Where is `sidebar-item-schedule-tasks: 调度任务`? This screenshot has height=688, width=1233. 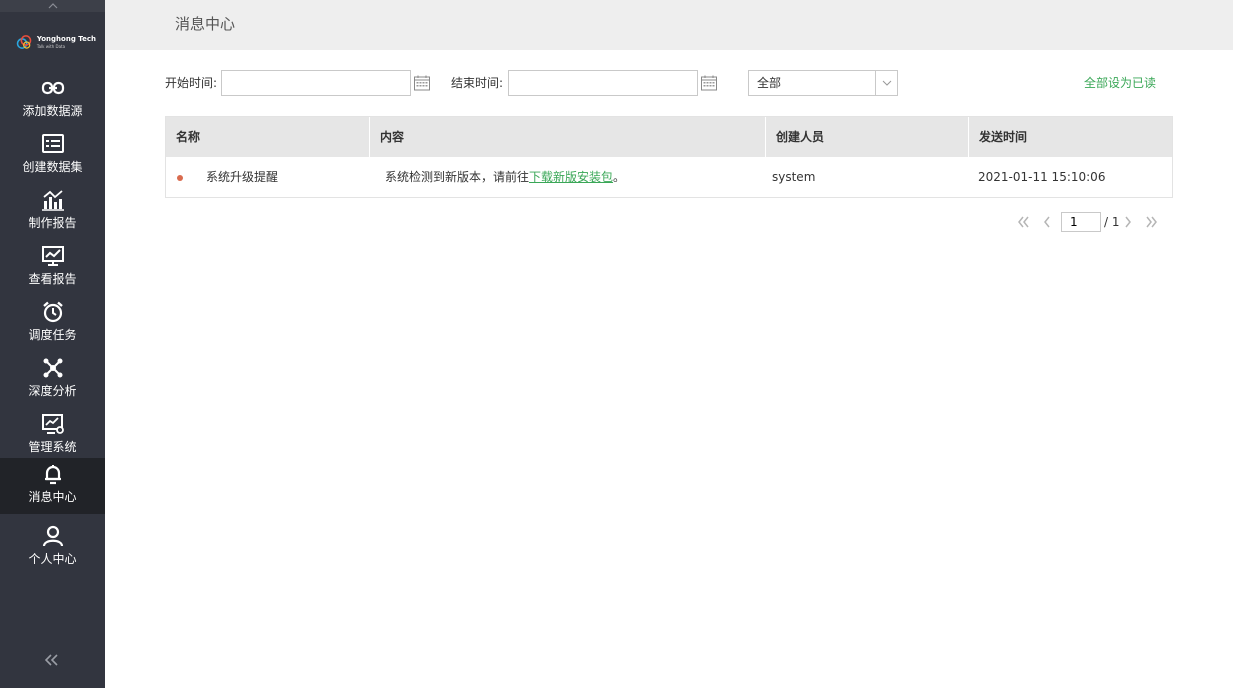
sidebar-item-schedule-tasks: 调度任务 is located at coordinates (52, 324).